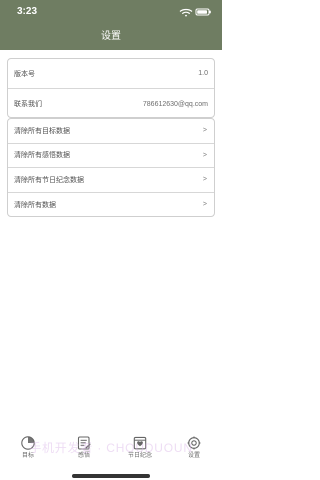 Image resolution: width=320 pixels, height=480 pixels. I want to click on tab-insights: 感悟, so click(84, 451).